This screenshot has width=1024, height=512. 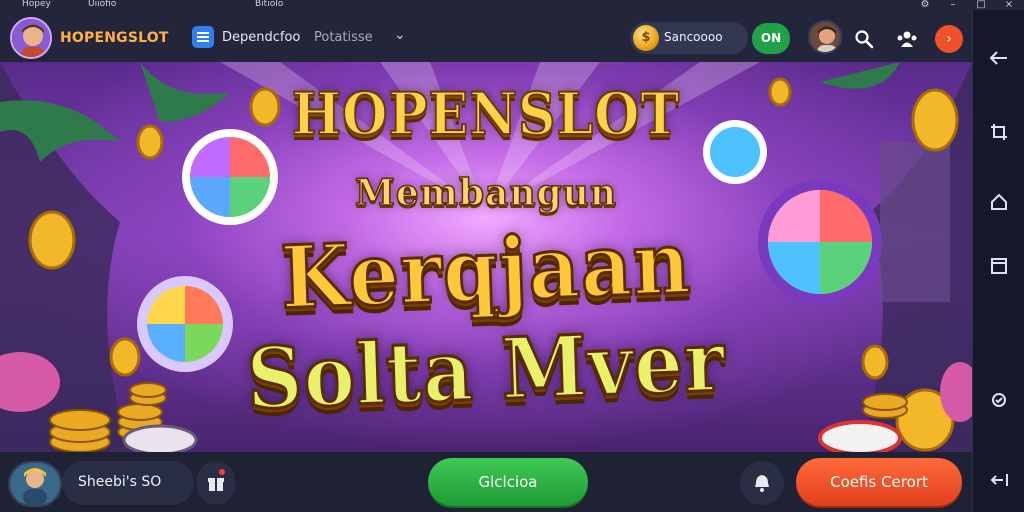 What do you see at coordinates (864, 39) in the screenshot?
I see `search-icon` at bounding box center [864, 39].